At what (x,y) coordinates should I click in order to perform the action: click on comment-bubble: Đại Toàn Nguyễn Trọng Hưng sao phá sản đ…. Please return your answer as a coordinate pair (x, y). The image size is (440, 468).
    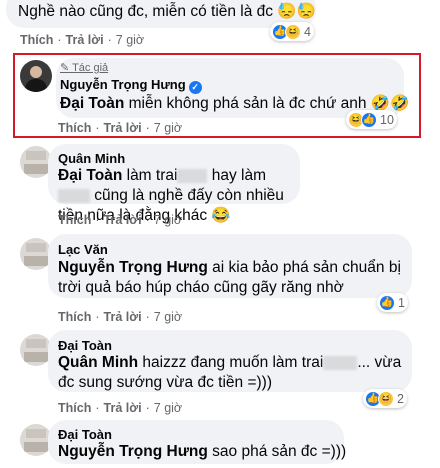
    Looking at the image, I should click on (197, 442).